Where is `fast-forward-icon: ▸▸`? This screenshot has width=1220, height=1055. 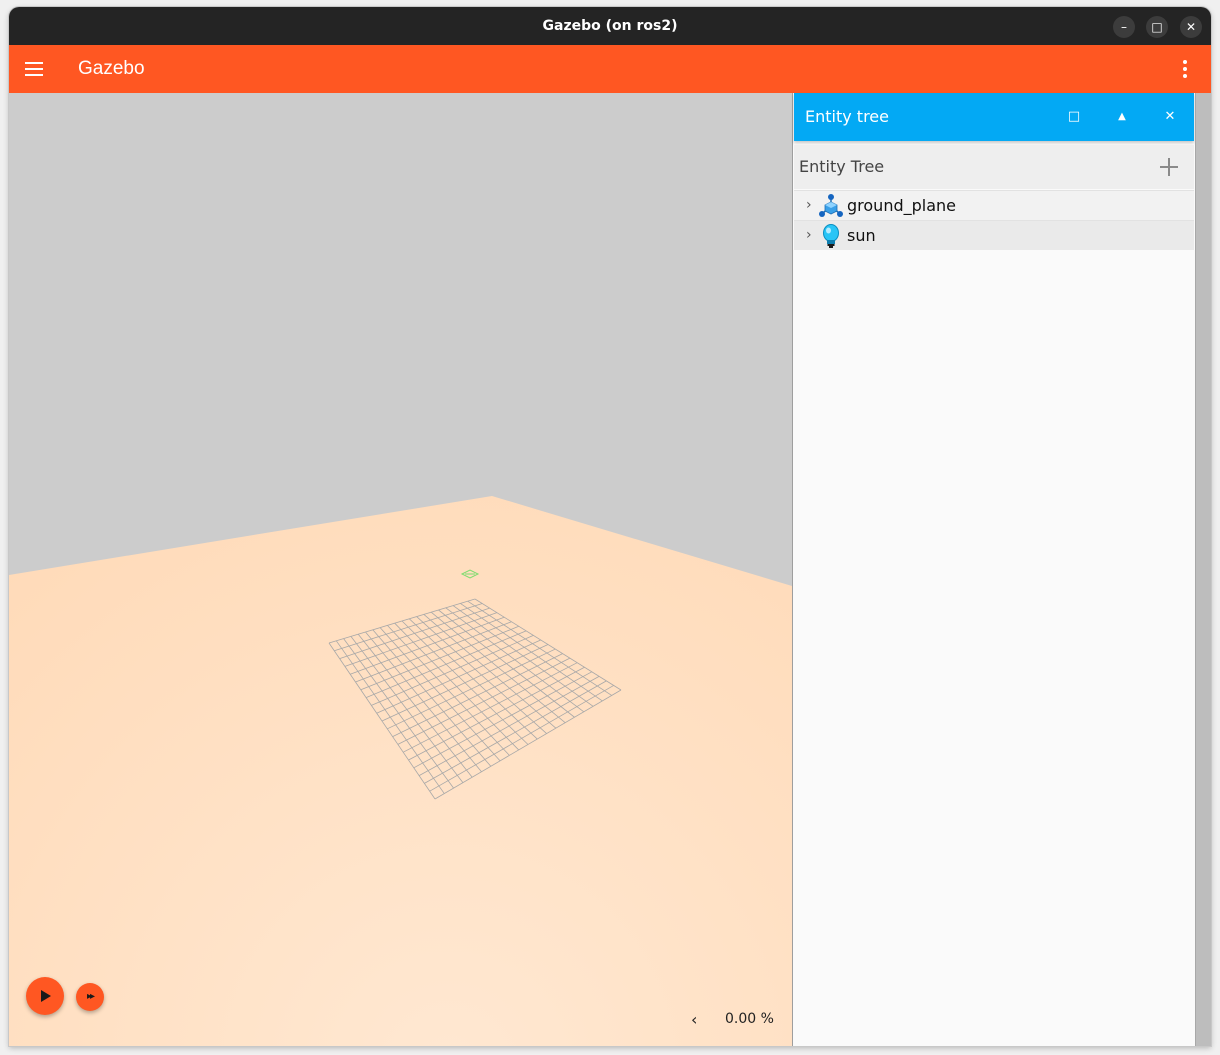 fast-forward-icon: ▸▸ is located at coordinates (90, 996).